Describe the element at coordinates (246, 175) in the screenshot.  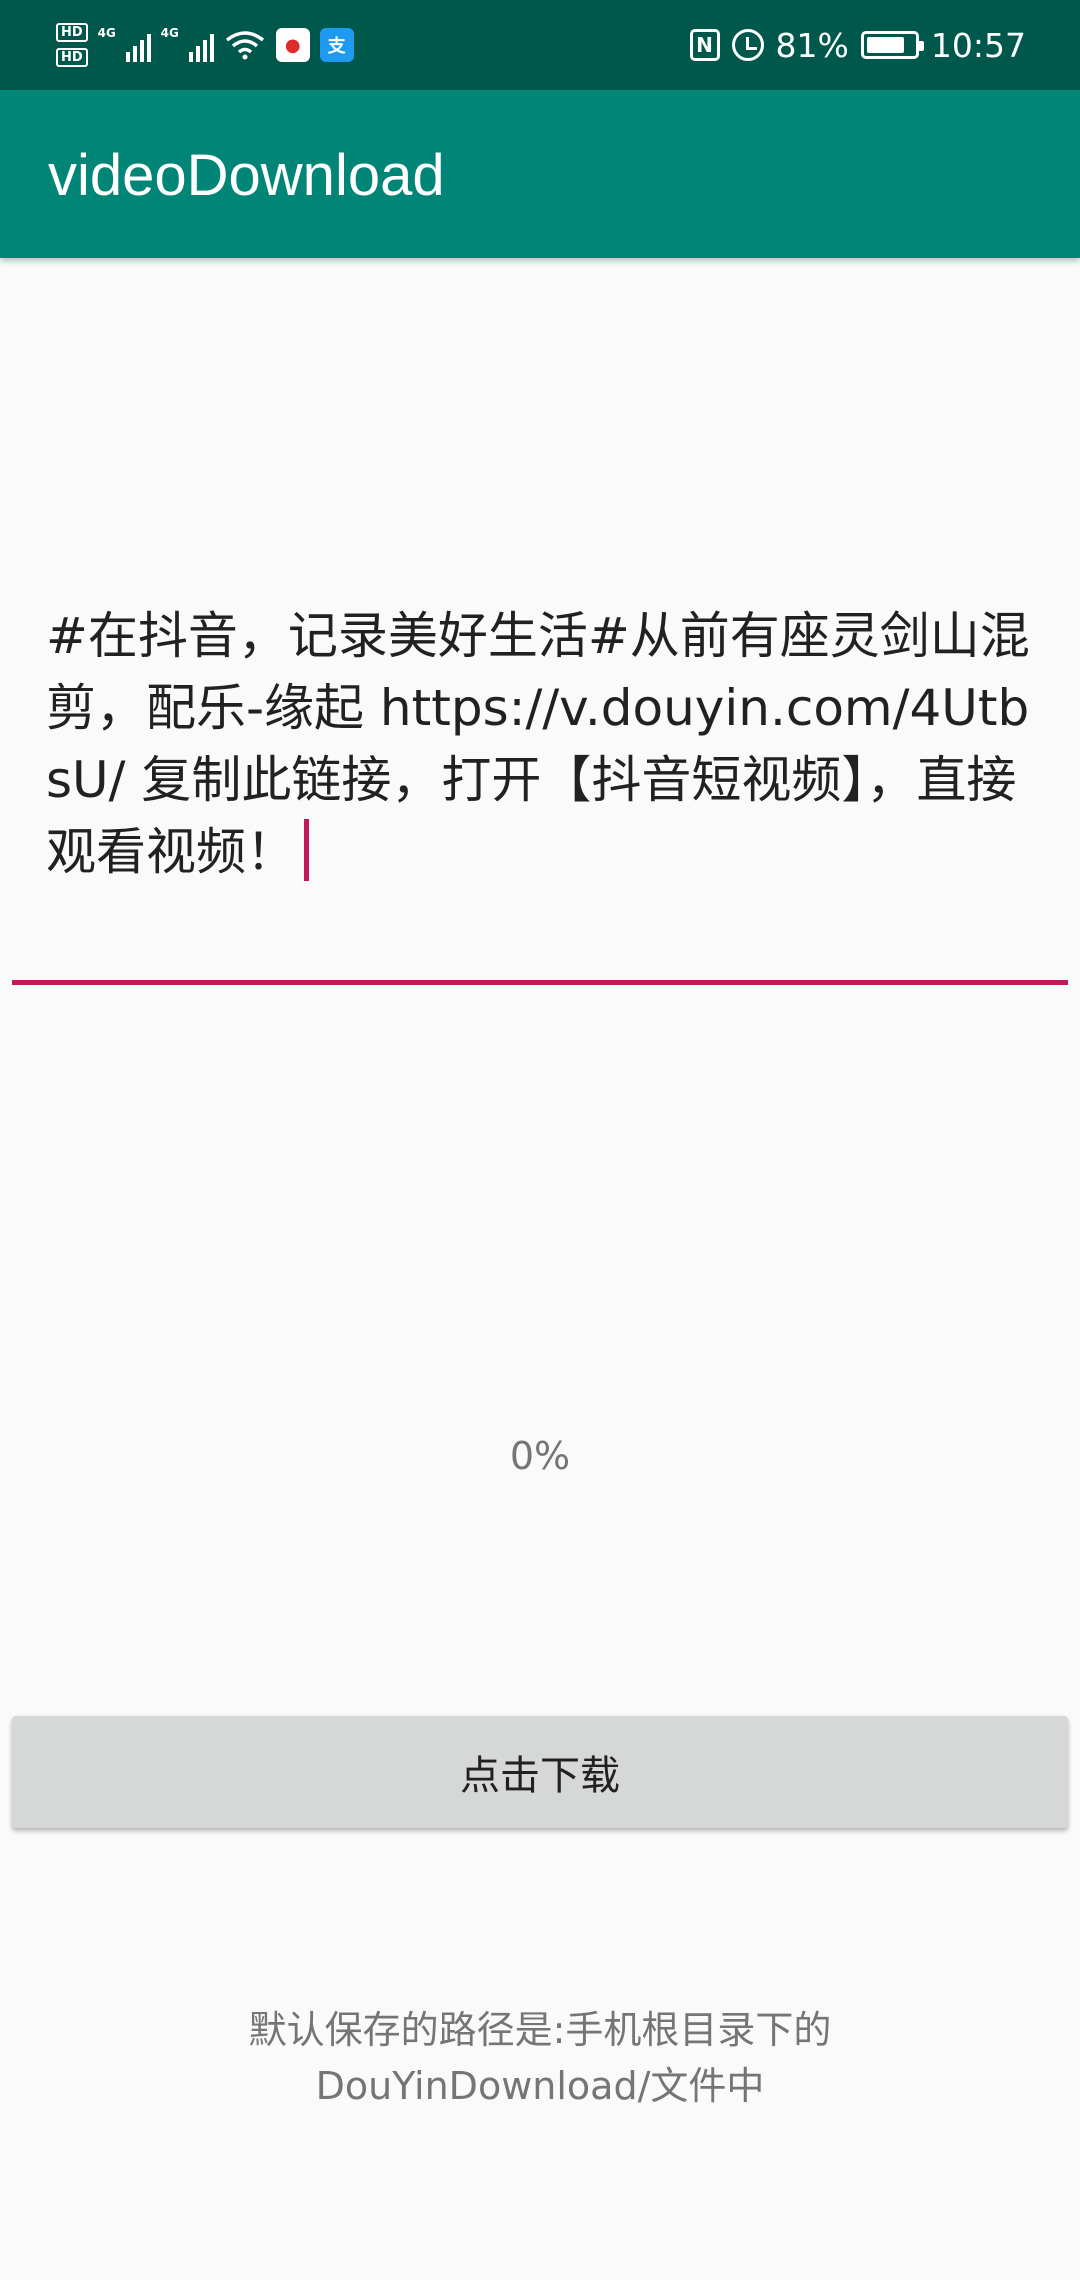
I see `app-title: videoDownload` at that location.